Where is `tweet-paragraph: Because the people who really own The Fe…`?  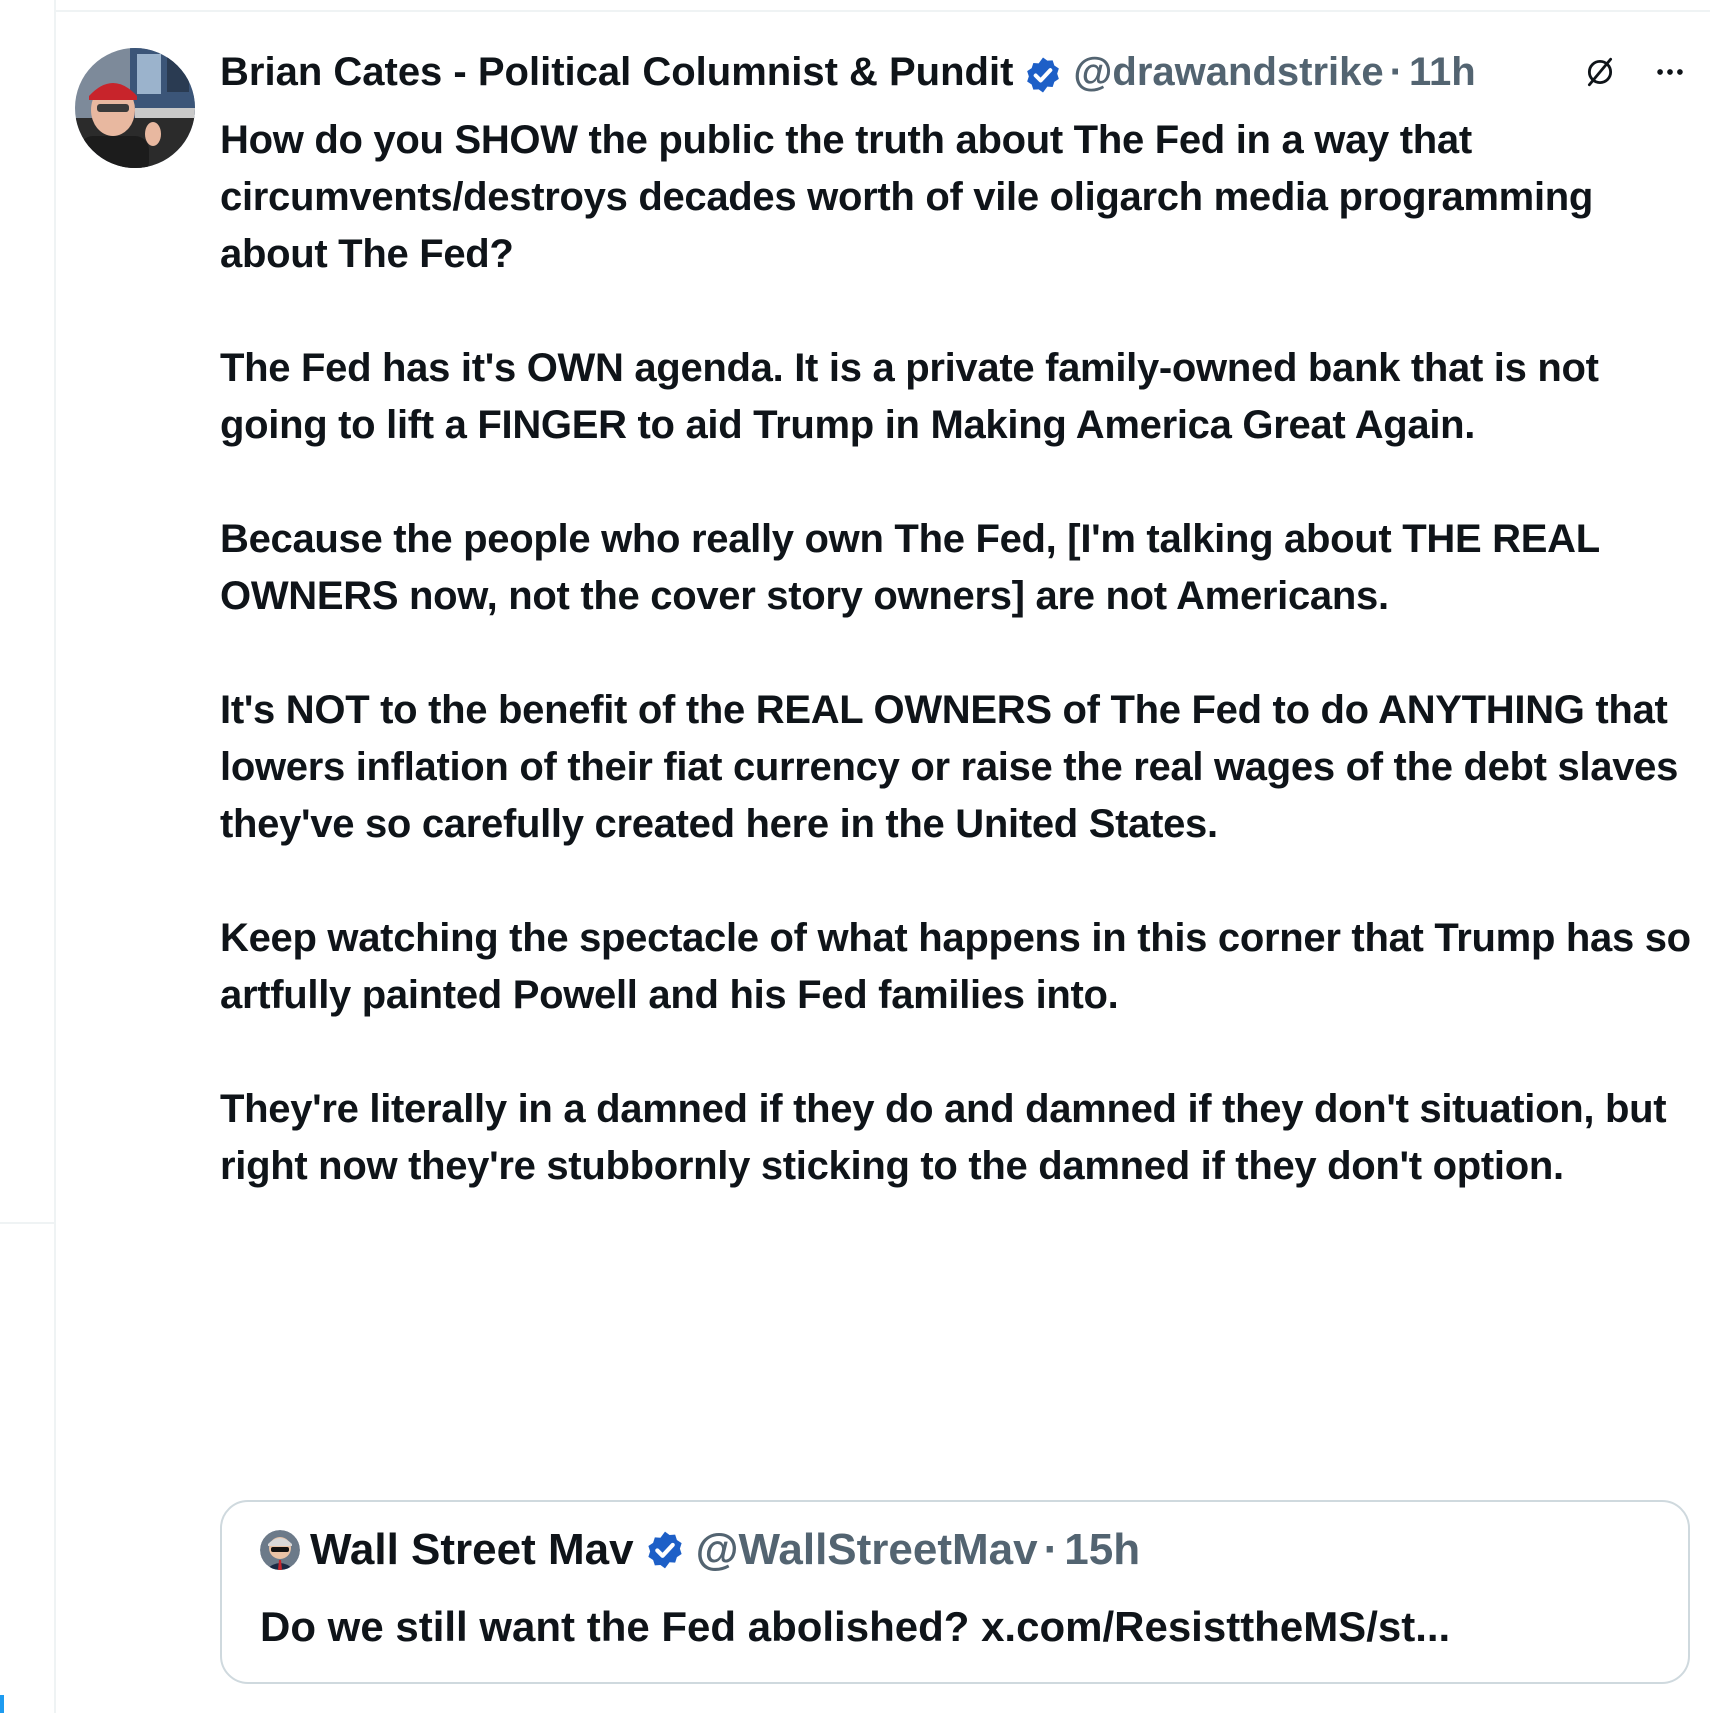 tweet-paragraph: Because the people who really own The Fe… is located at coordinates (910, 567).